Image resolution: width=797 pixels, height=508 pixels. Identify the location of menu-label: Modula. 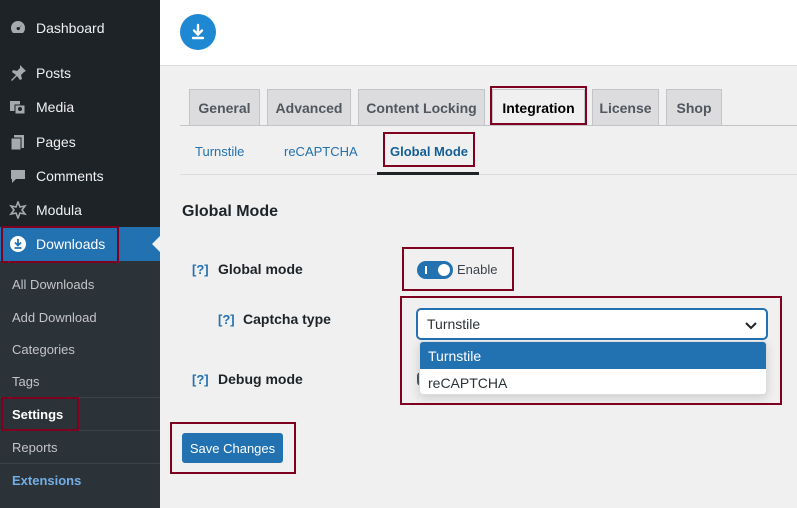
(59, 210).